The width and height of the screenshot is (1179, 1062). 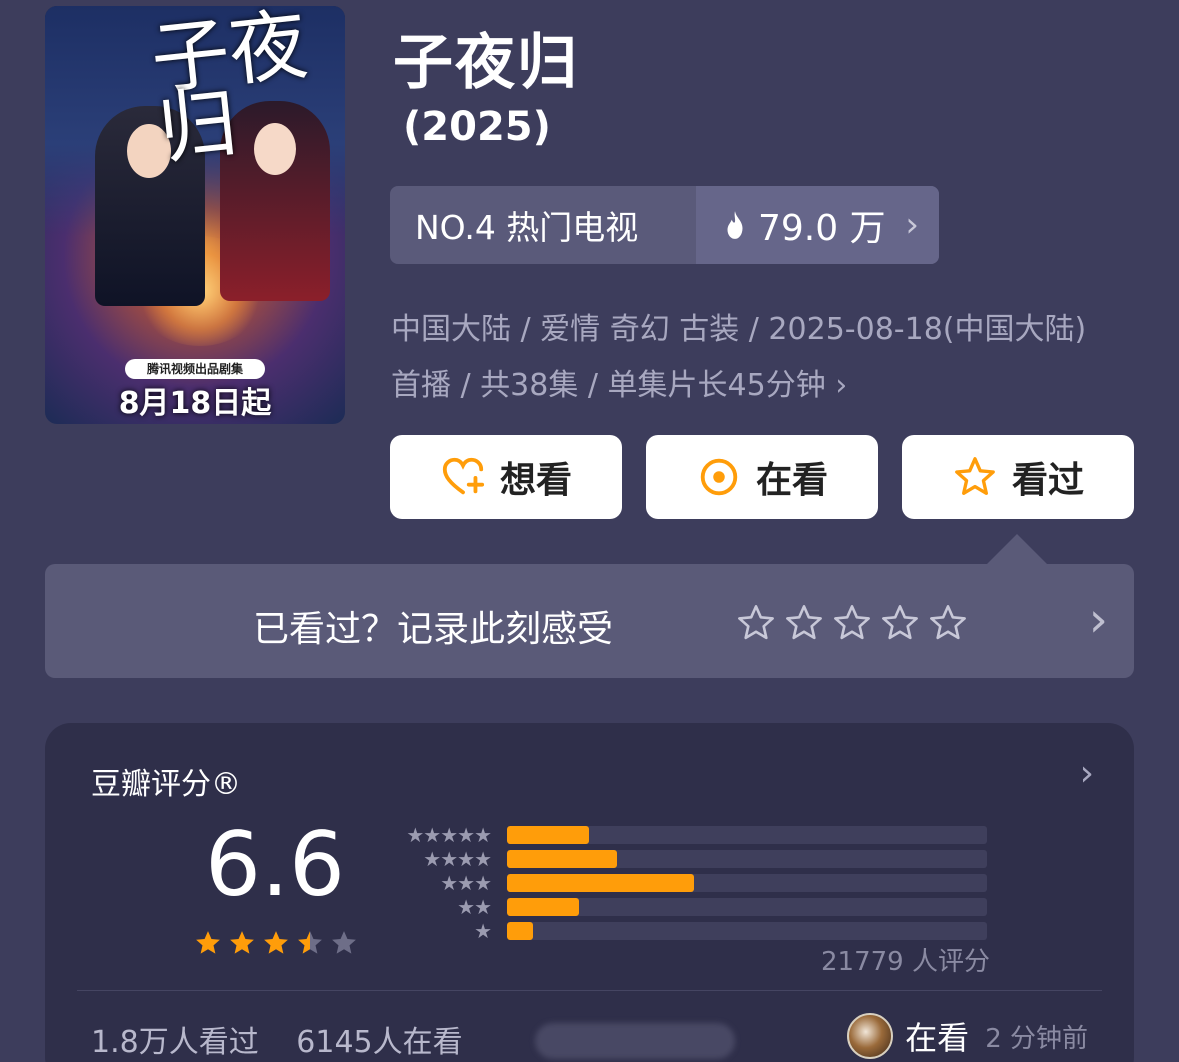 I want to click on watched-button: 看过, so click(x=1018, y=477).